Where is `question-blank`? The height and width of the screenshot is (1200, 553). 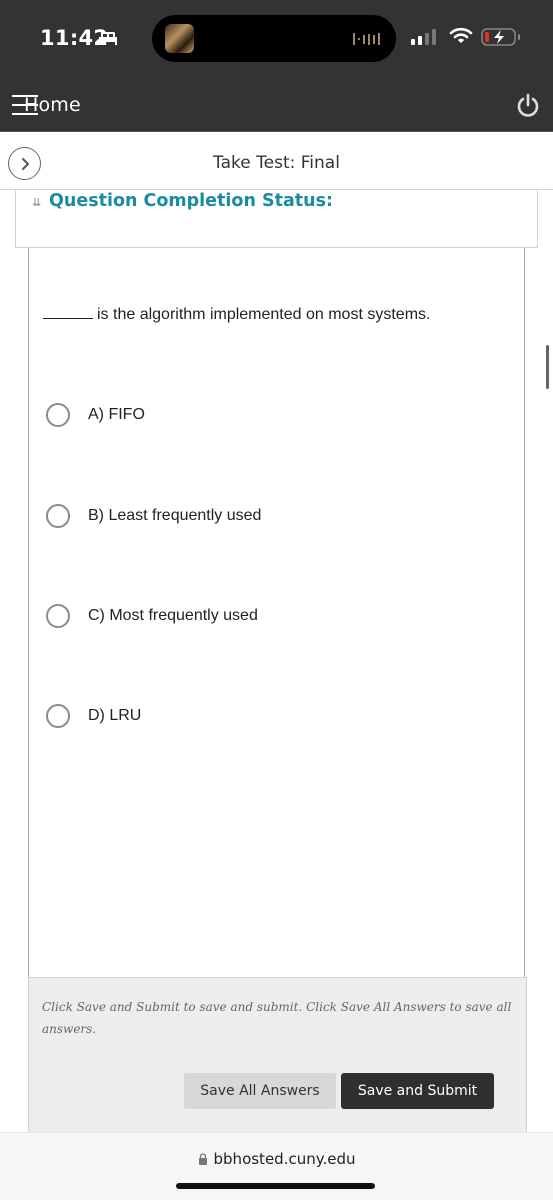
question-blank is located at coordinates (68, 318).